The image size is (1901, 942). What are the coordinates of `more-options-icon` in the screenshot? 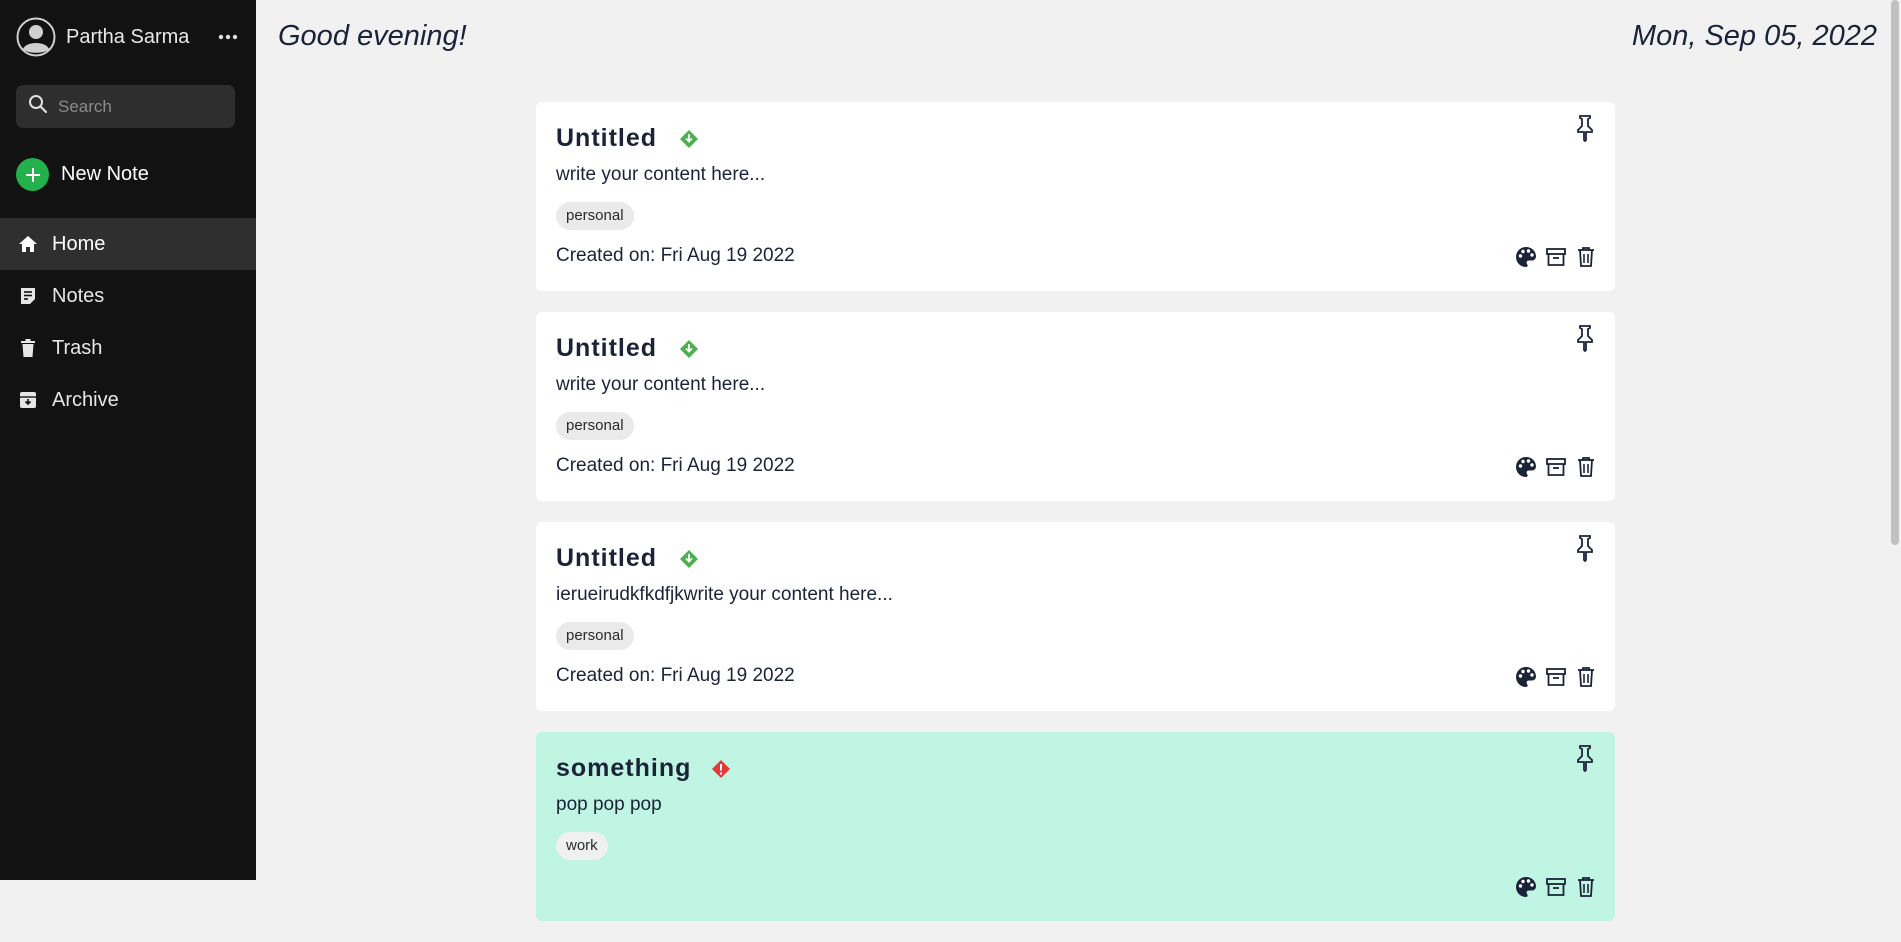 It's located at (228, 37).